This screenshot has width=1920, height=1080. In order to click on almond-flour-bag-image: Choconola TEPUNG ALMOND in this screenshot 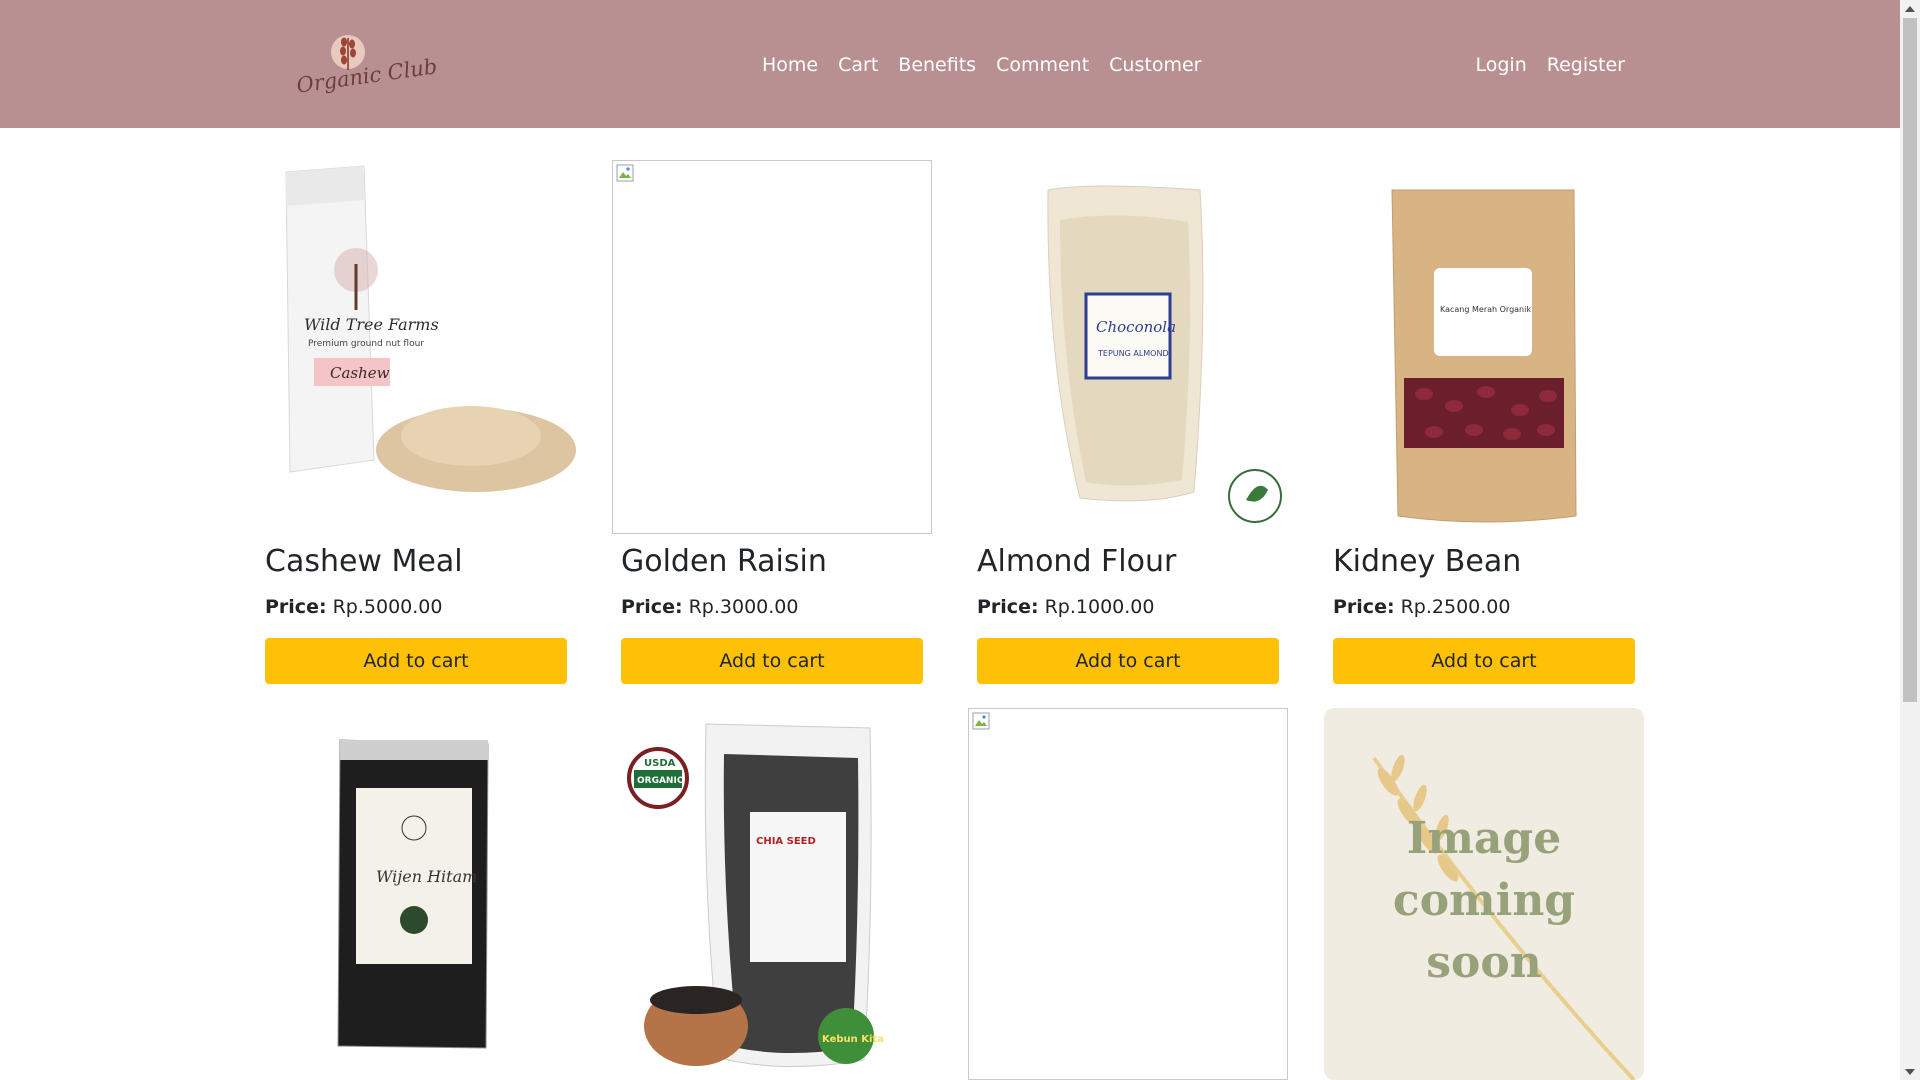, I will do `click(1164, 354)`.